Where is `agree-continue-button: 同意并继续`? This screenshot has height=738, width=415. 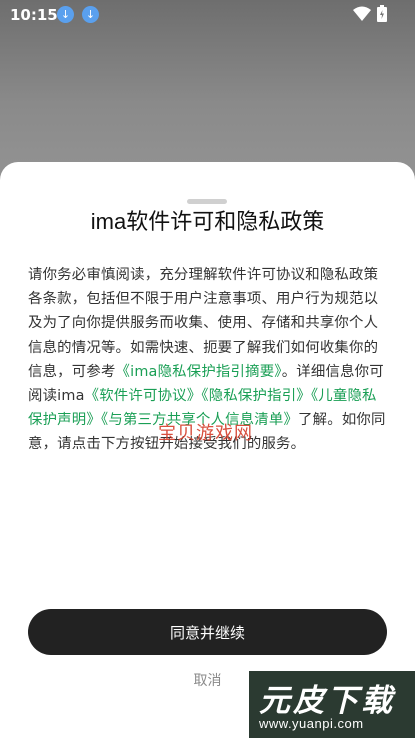 agree-continue-button: 同意并继续 is located at coordinates (207, 632).